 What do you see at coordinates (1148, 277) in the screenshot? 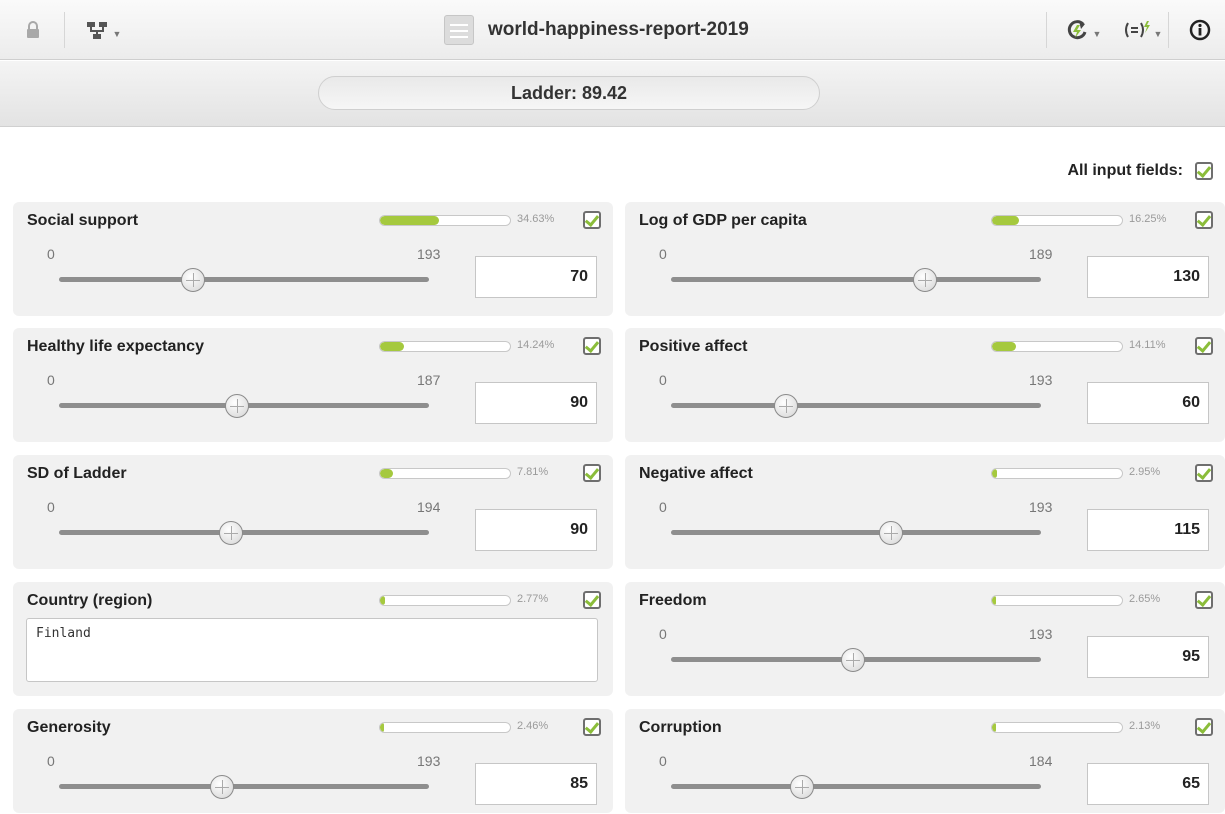
I see `value-input: 130` at bounding box center [1148, 277].